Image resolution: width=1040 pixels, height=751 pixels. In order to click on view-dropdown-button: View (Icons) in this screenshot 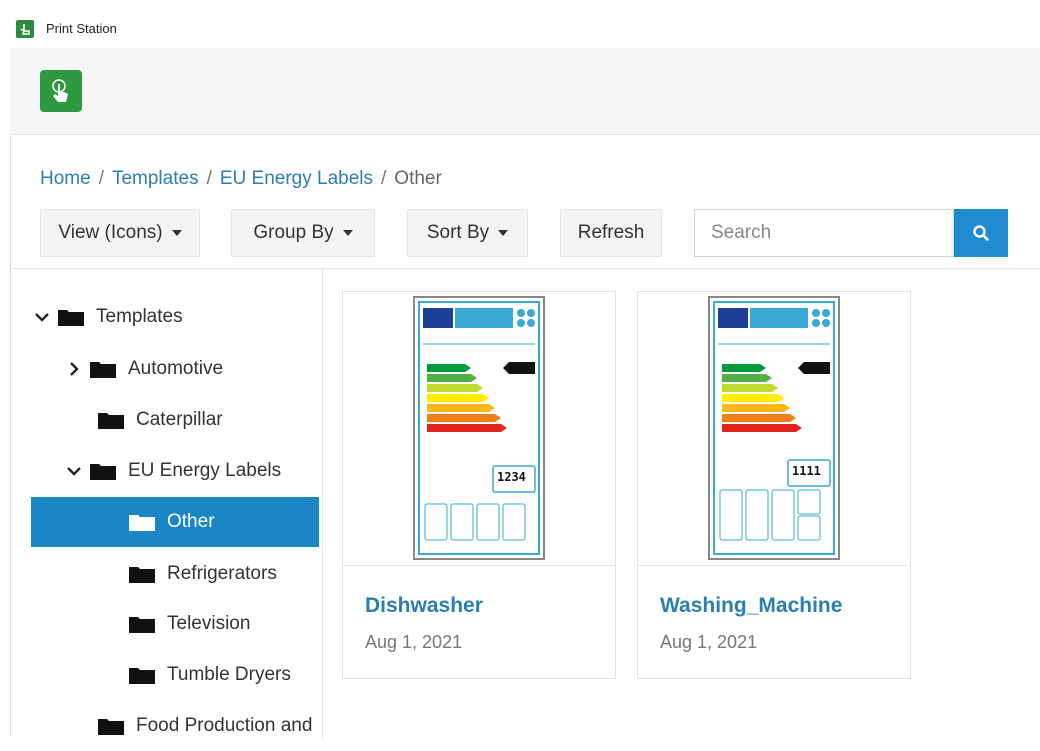, I will do `click(120, 233)`.